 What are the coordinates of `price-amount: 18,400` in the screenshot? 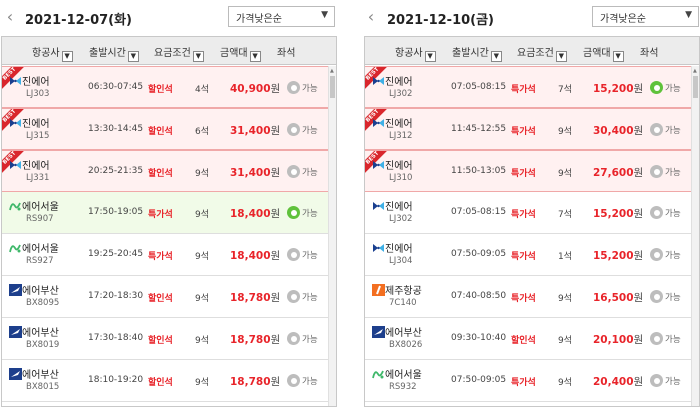 It's located at (250, 214).